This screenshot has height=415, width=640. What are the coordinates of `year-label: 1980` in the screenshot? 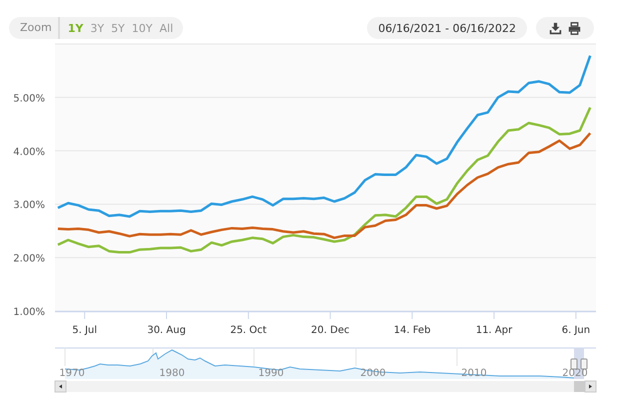 It's located at (172, 373).